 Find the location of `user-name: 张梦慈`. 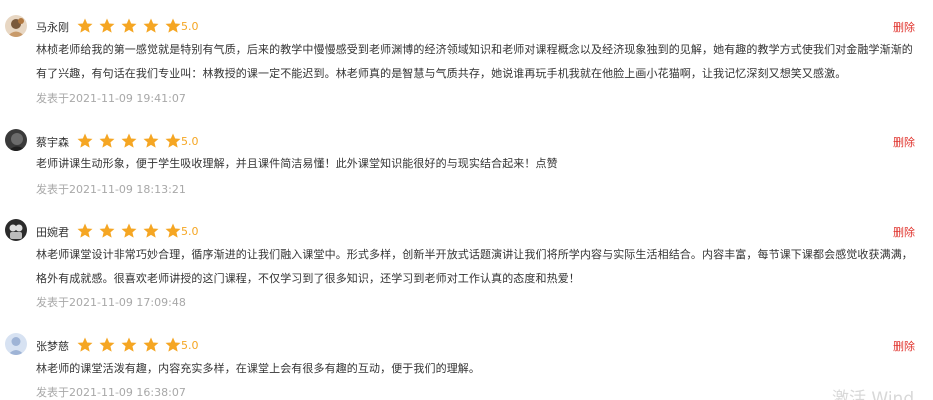

user-name: 张梦慈 is located at coordinates (52, 346).